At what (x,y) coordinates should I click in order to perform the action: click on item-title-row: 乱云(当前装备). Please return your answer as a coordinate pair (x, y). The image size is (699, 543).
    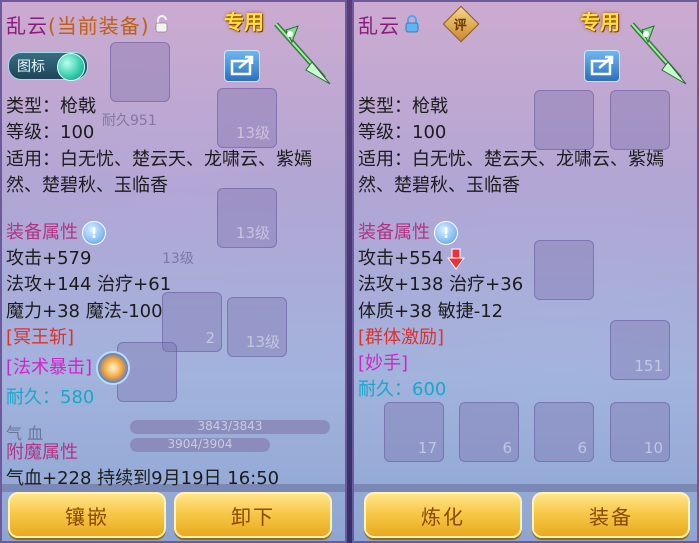
    Looking at the image, I should click on (88, 24).